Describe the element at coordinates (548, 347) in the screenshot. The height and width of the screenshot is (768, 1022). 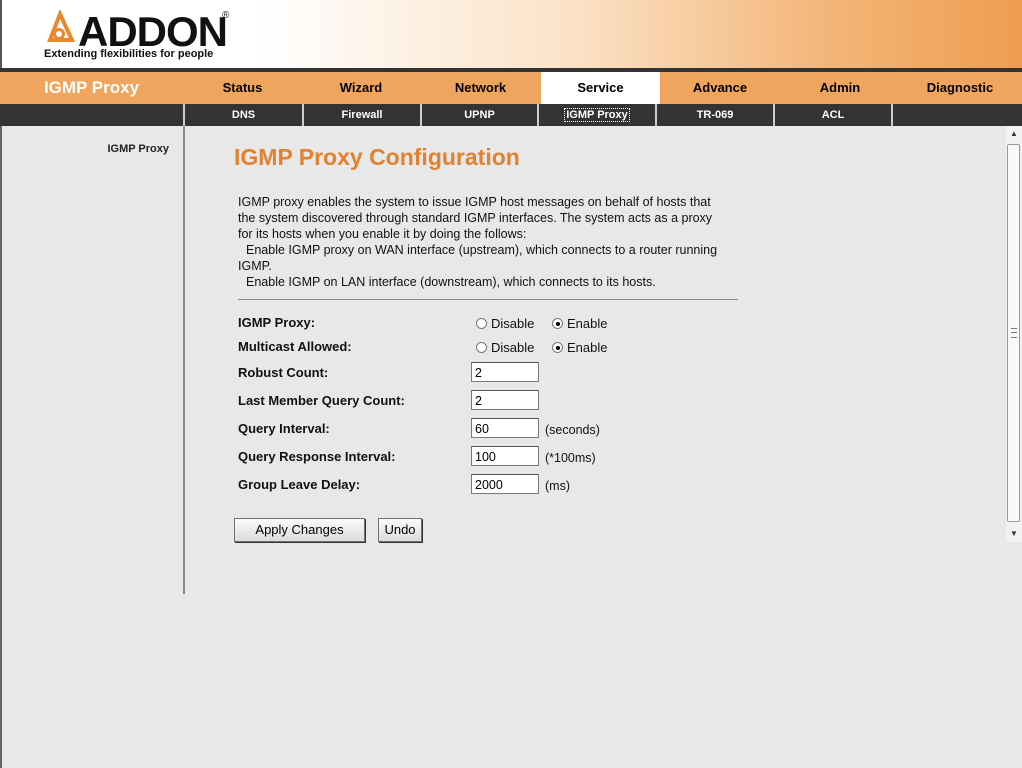
I see `multicast-allowed-radio-group: Disable Enable` at that location.